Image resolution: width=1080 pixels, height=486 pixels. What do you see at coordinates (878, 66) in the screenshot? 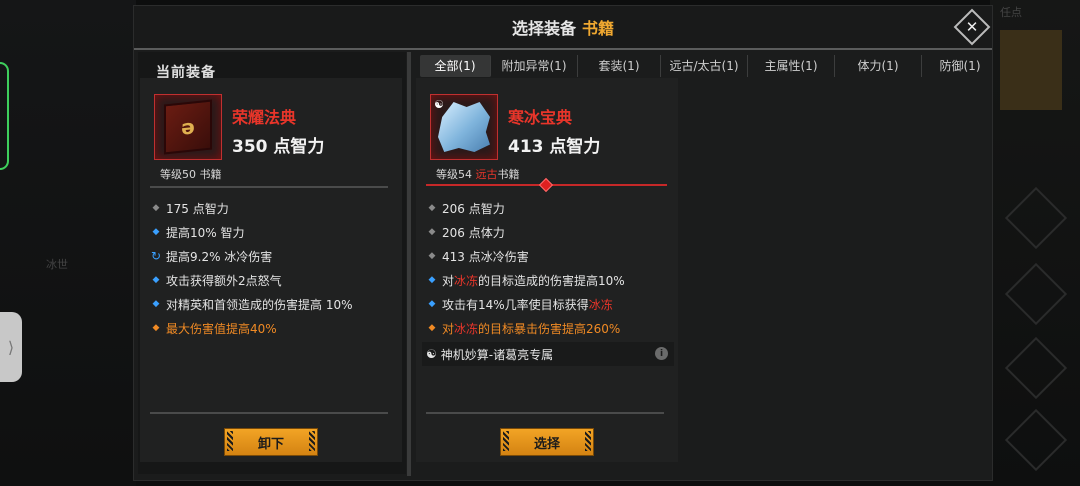
I see `tab-vitality: 体力(1)` at bounding box center [878, 66].